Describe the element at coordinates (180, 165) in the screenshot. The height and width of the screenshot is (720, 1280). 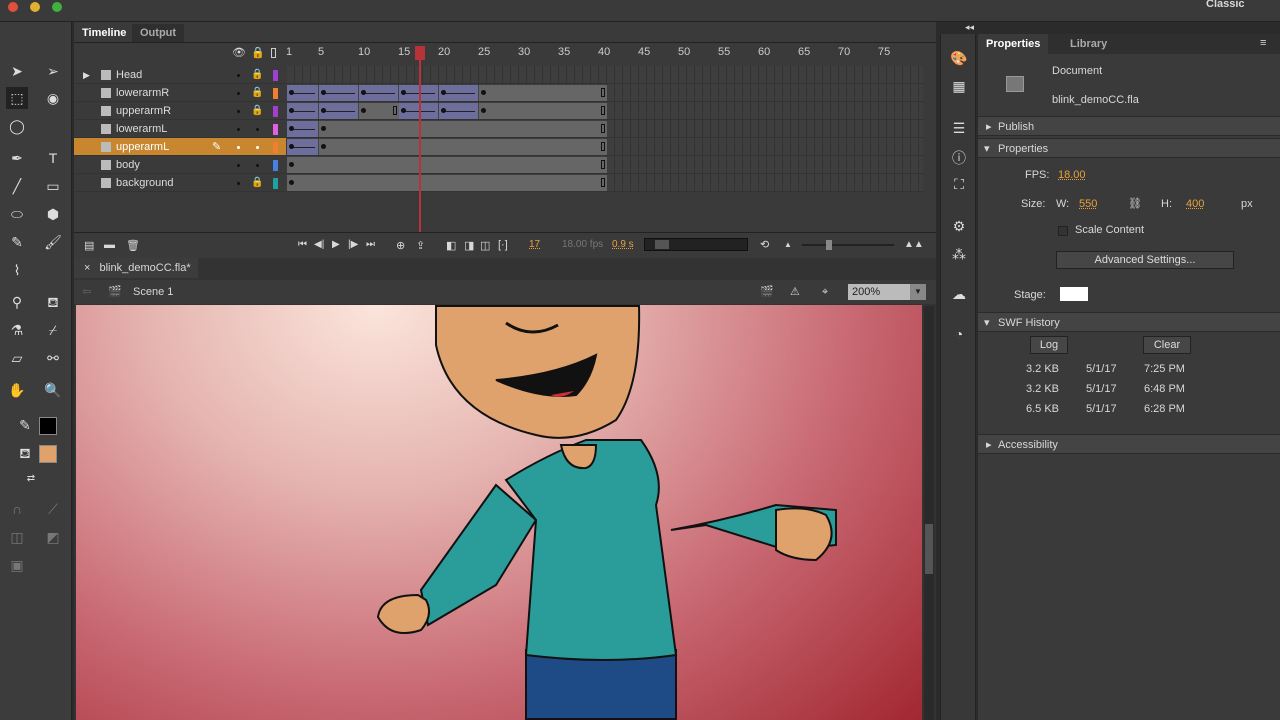
I see `layer-row: body` at that location.